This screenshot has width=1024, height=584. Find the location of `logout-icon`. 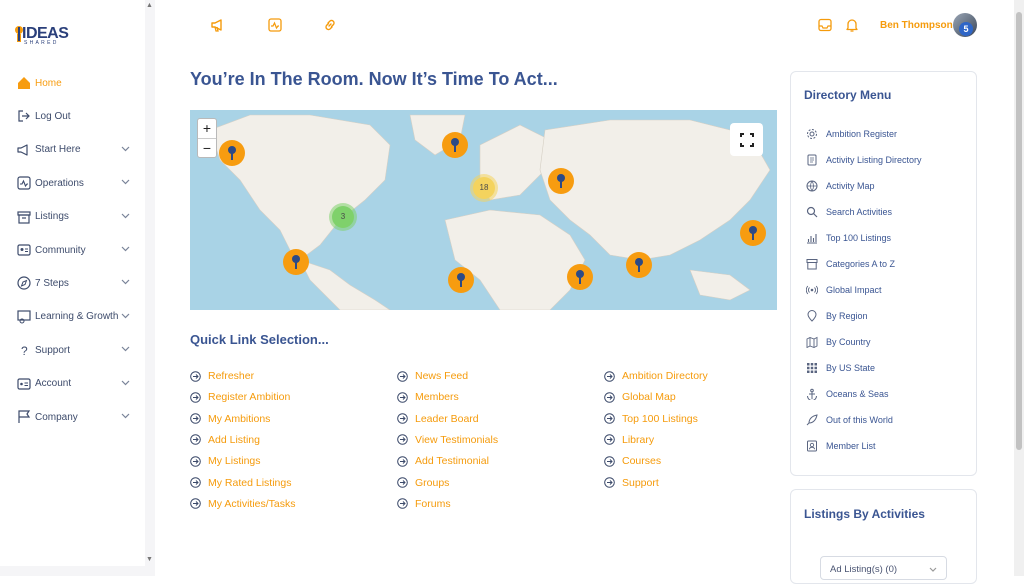

logout-icon is located at coordinates (24, 116).